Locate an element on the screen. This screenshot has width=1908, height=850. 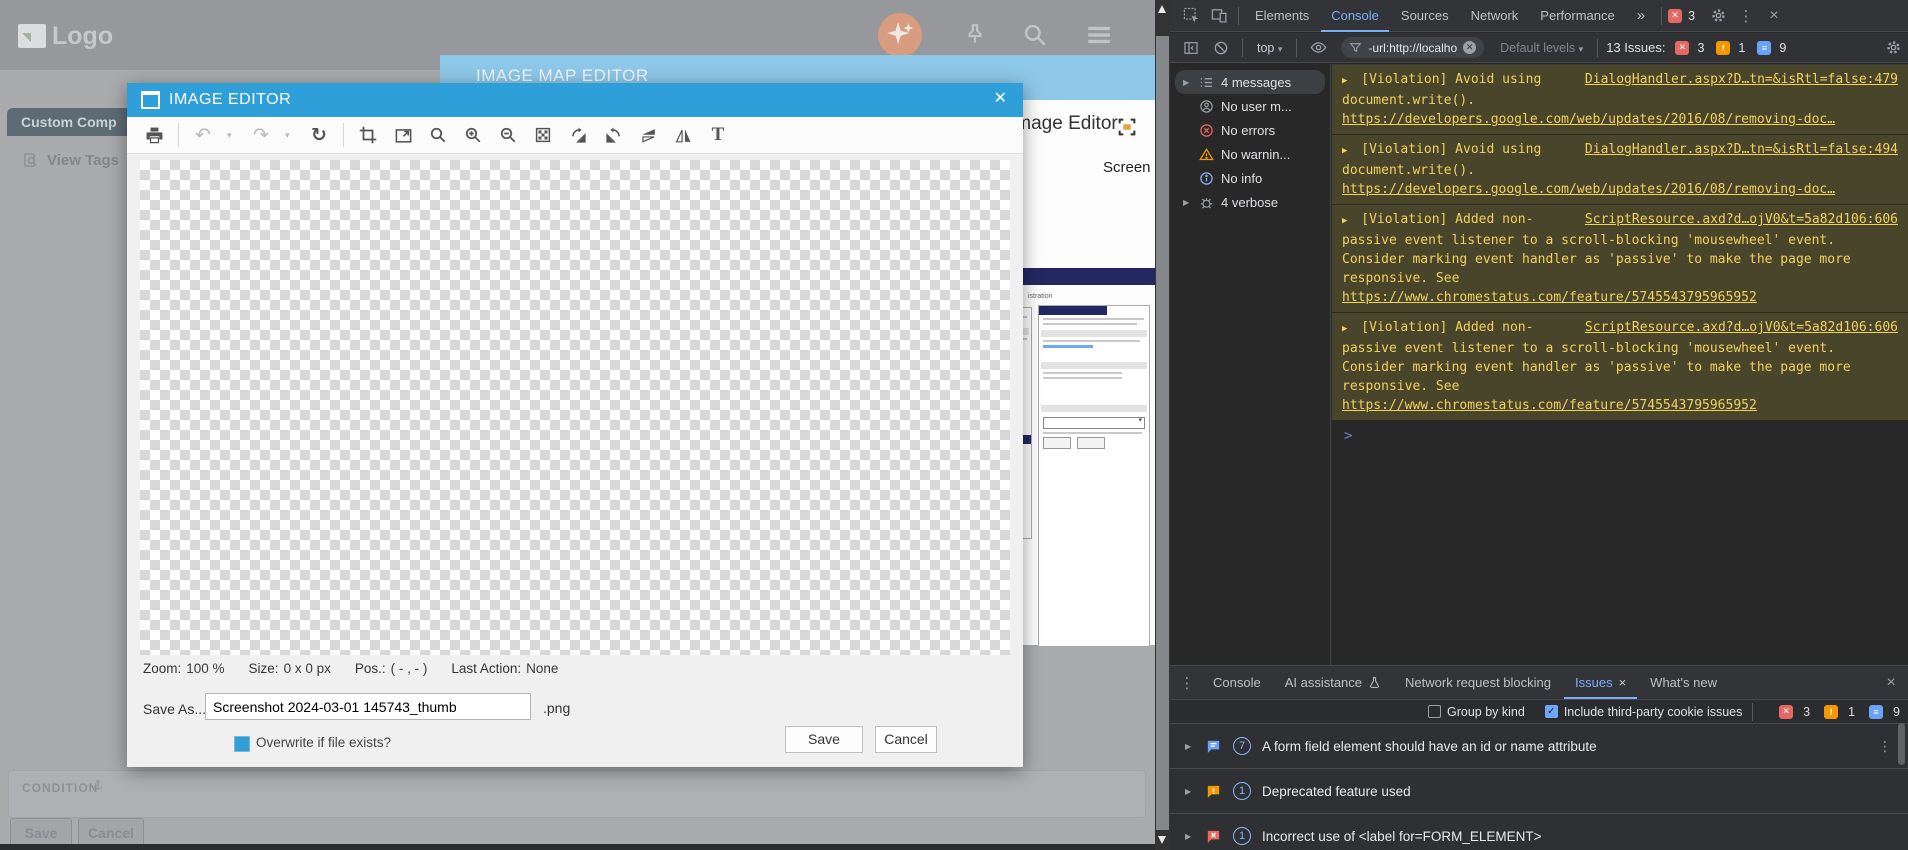
refresh-button: ↻ is located at coordinates (319, 135).